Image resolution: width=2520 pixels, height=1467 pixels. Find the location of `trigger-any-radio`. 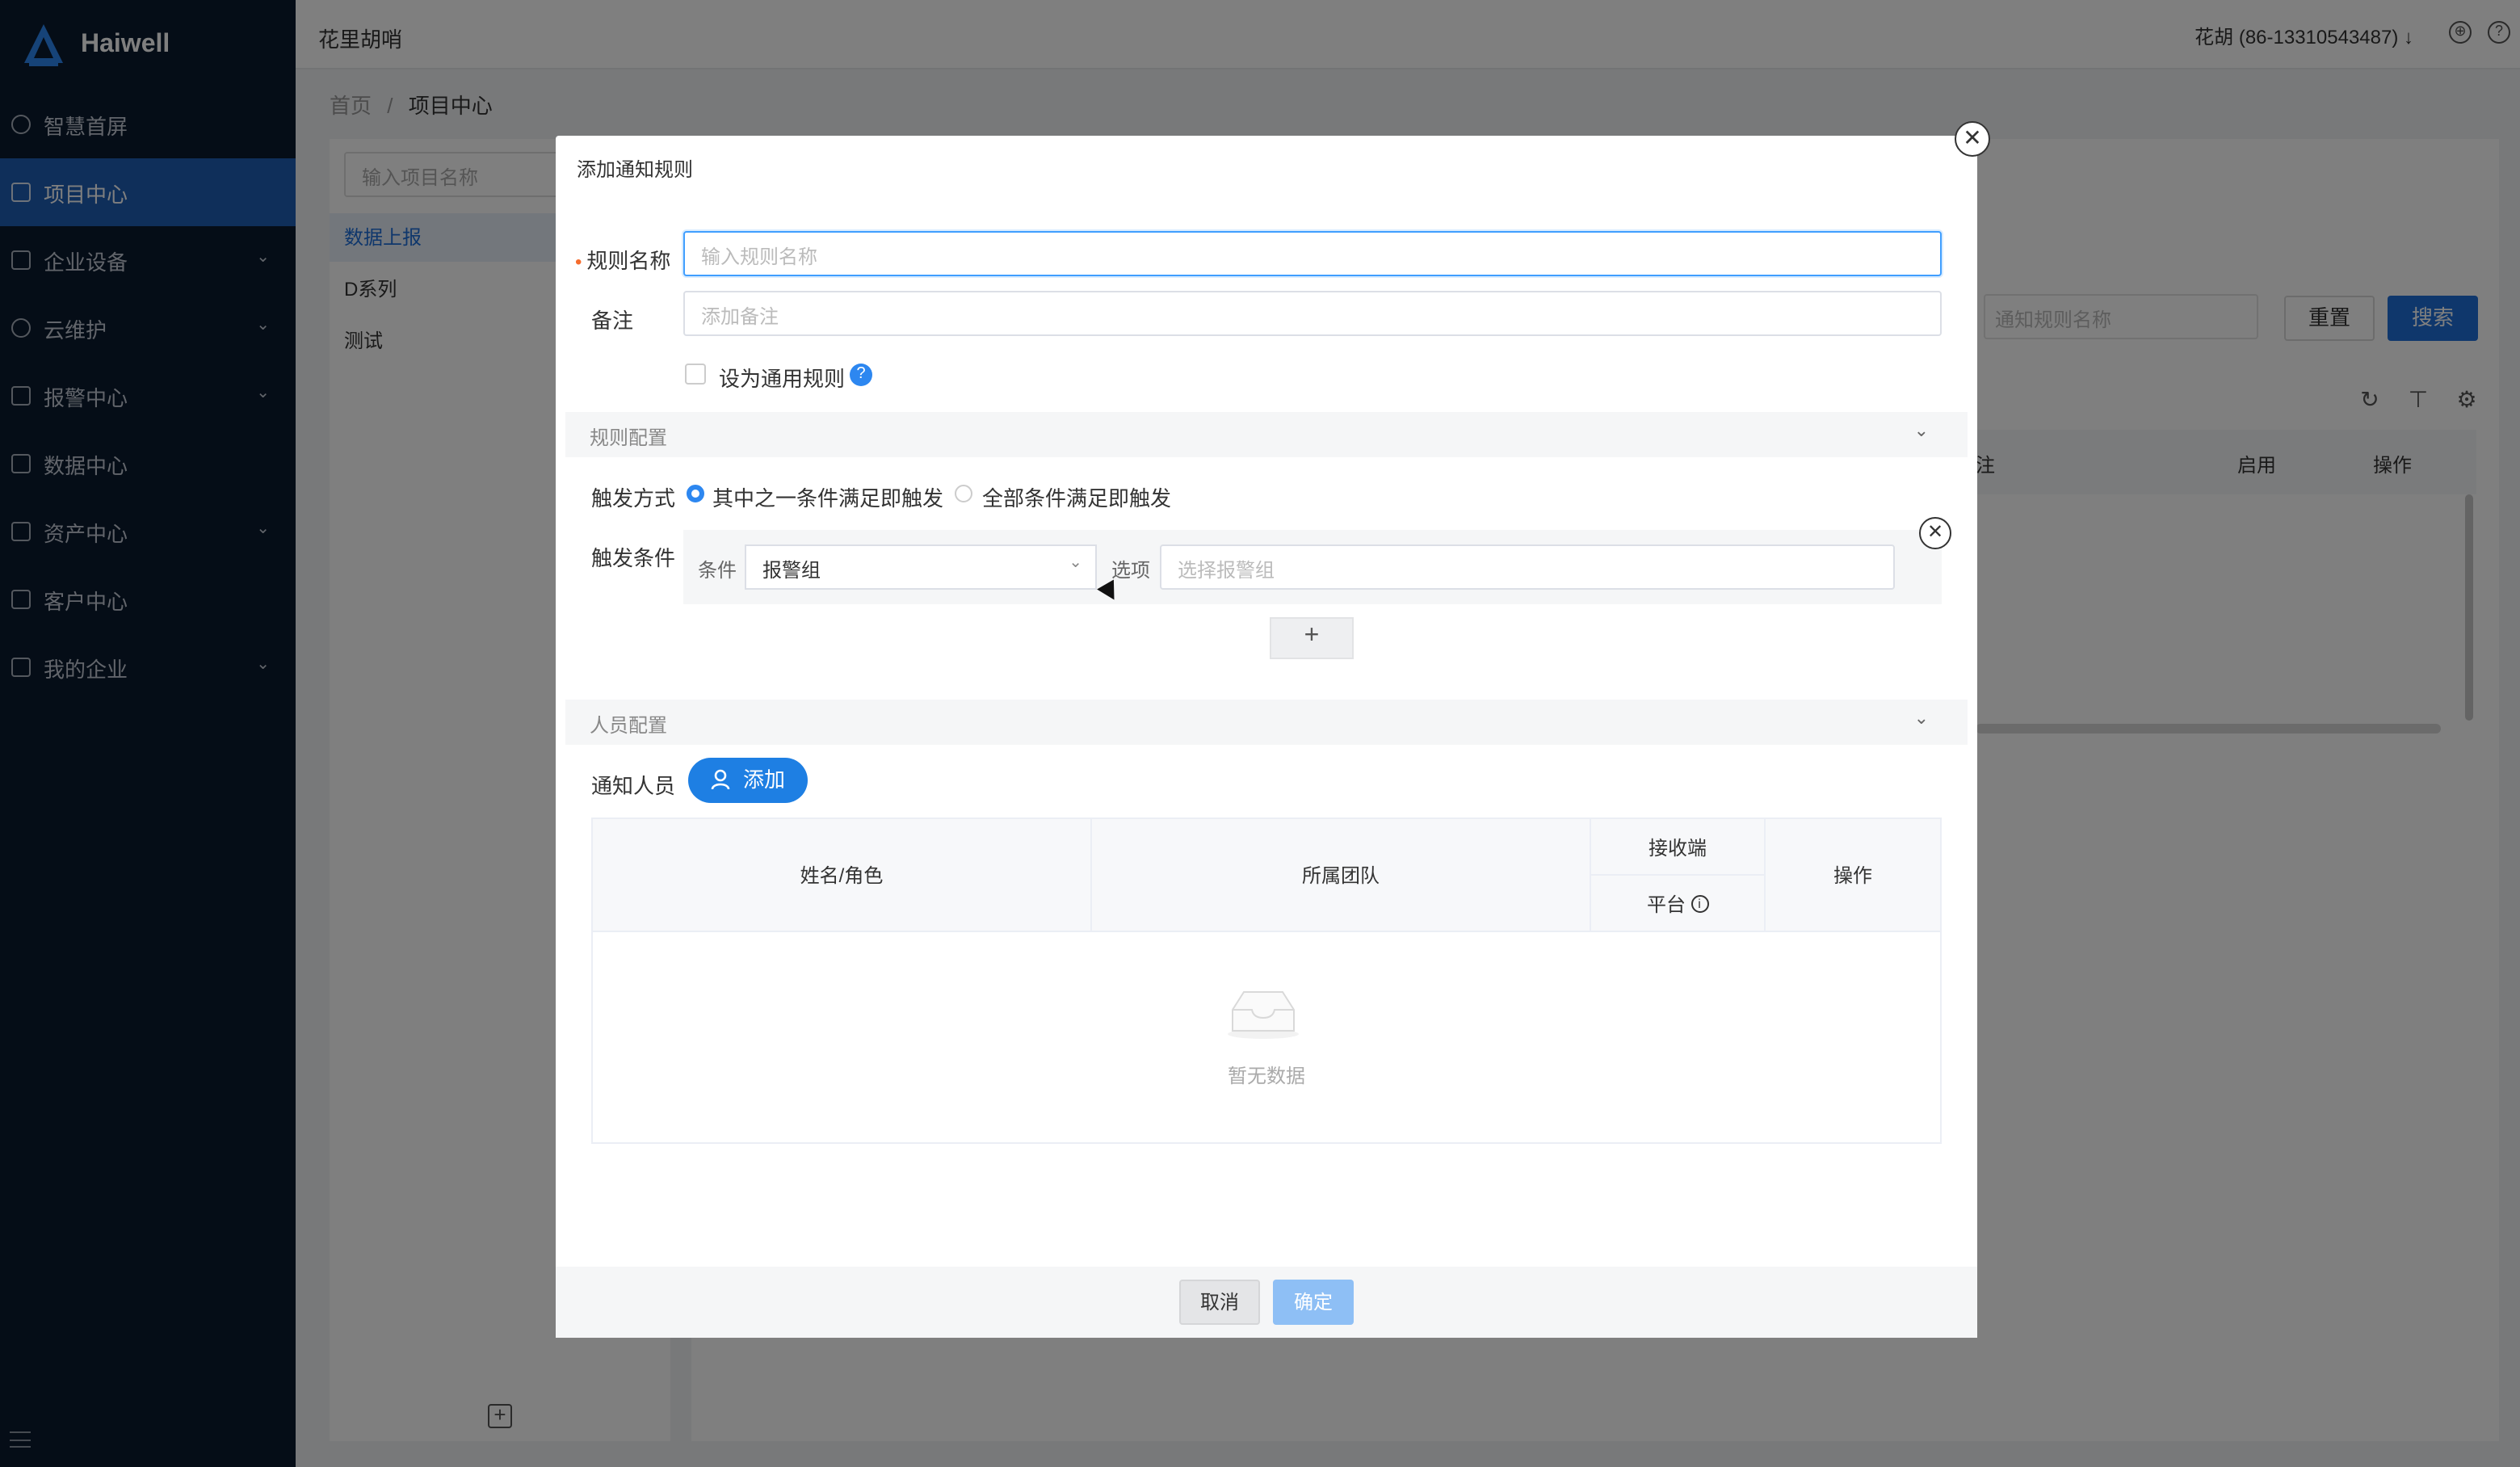

trigger-any-radio is located at coordinates (695, 493).